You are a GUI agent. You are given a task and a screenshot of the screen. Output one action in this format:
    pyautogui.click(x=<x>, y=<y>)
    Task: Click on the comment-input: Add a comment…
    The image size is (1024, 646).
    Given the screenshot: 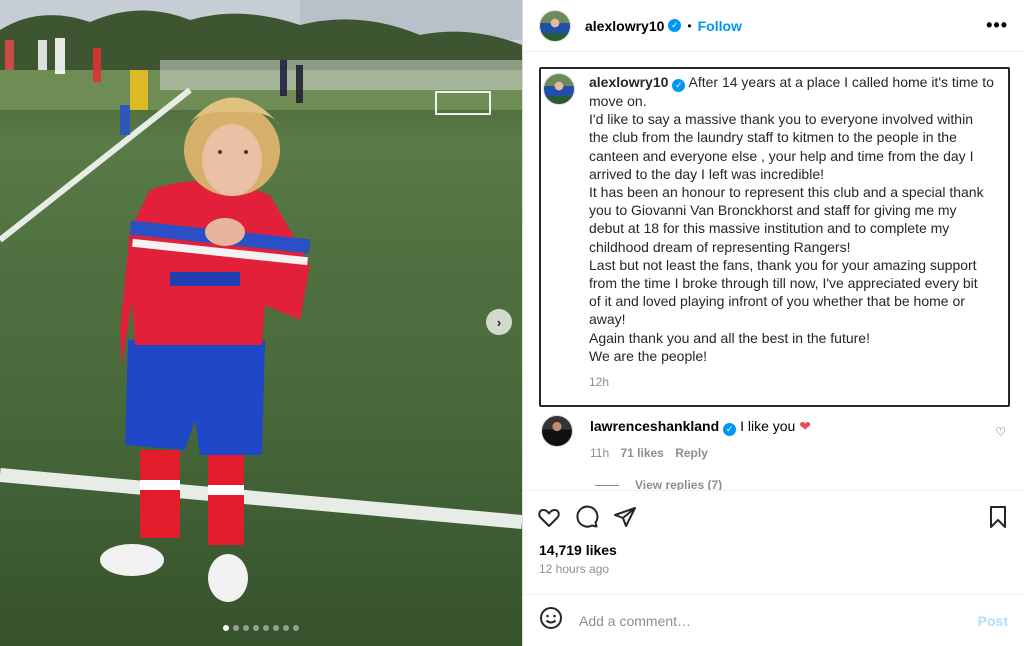 What is the action you would take?
    pyautogui.click(x=635, y=621)
    